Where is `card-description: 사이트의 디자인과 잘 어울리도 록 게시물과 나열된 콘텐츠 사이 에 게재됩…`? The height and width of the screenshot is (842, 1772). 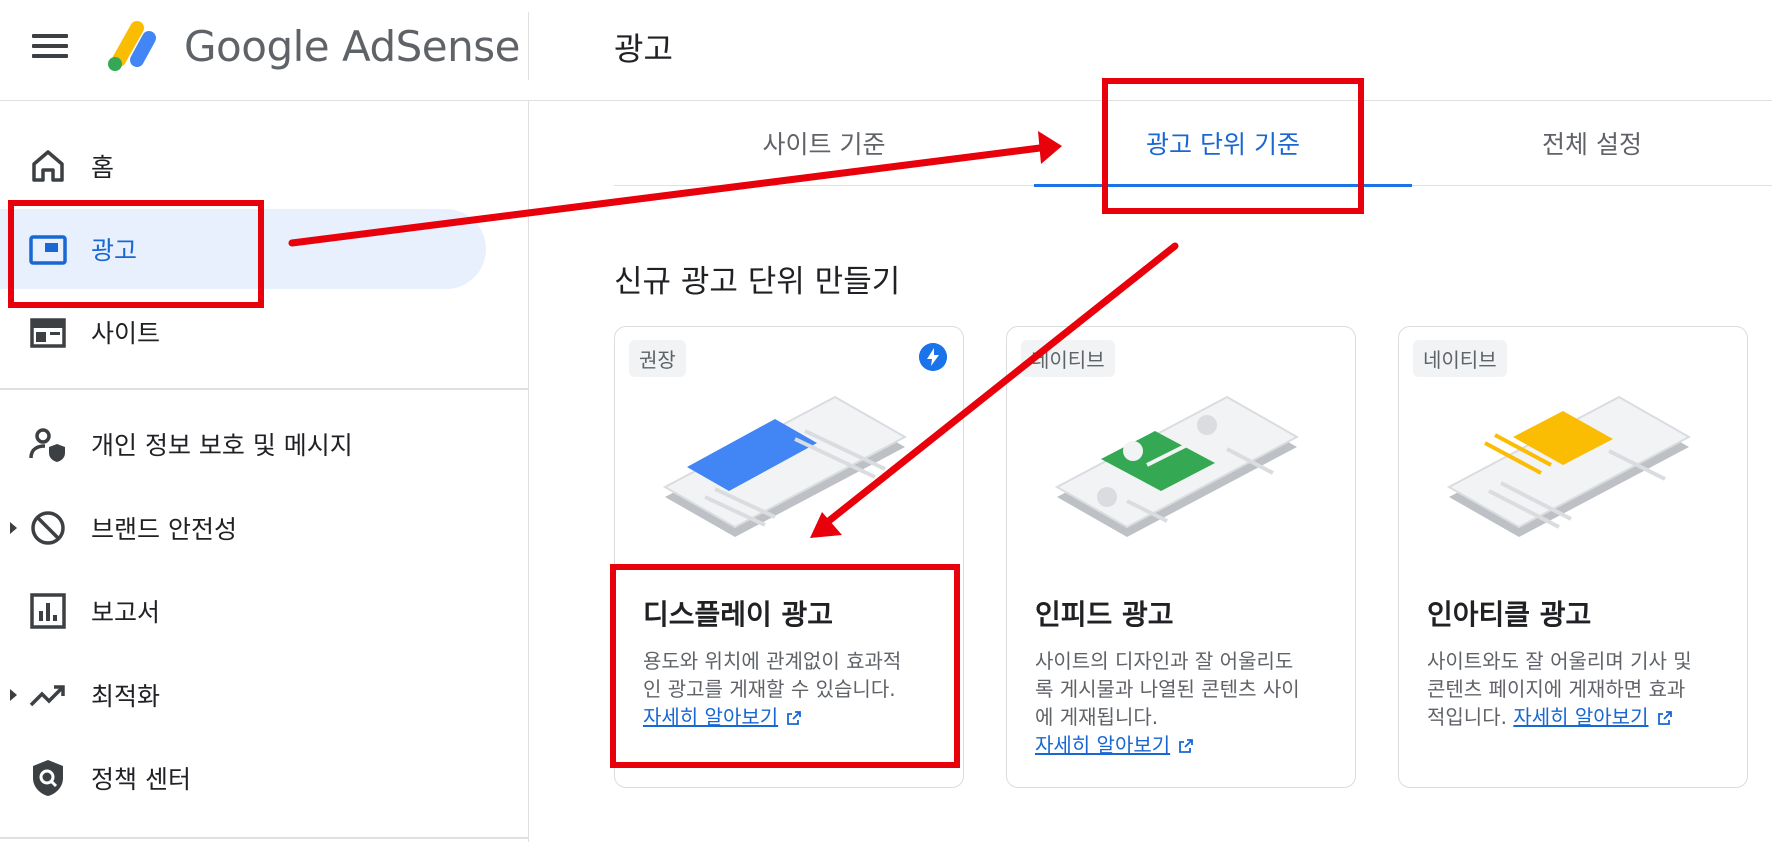 card-description: 사이트의 디자인과 잘 어울리도 록 게시물과 나열된 콘텐츠 사이 에 게재됩… is located at coordinates (1181, 703).